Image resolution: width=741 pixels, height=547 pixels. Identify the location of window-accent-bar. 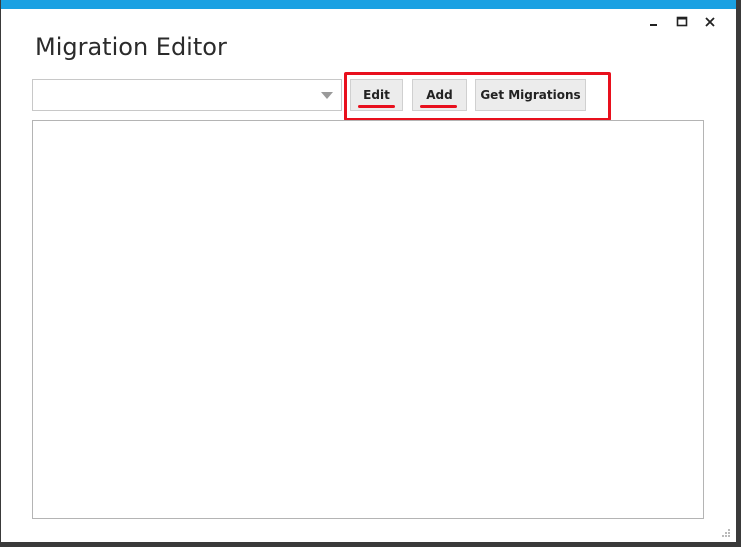
(368, 4).